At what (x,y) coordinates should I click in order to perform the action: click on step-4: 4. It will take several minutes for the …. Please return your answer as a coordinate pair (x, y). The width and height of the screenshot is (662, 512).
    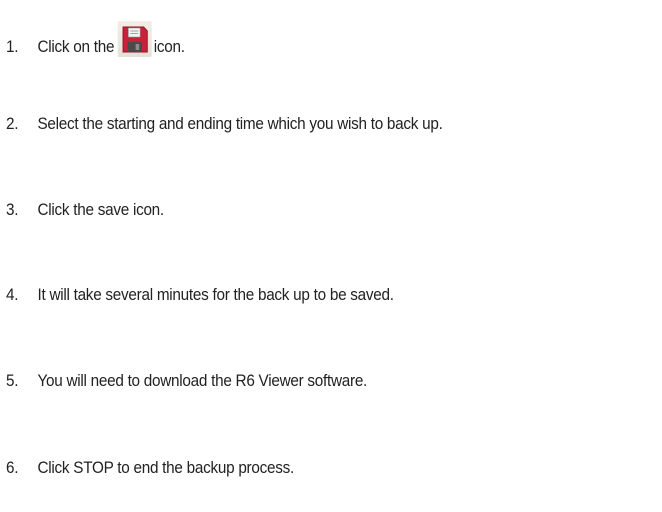
    Looking at the image, I should click on (200, 295).